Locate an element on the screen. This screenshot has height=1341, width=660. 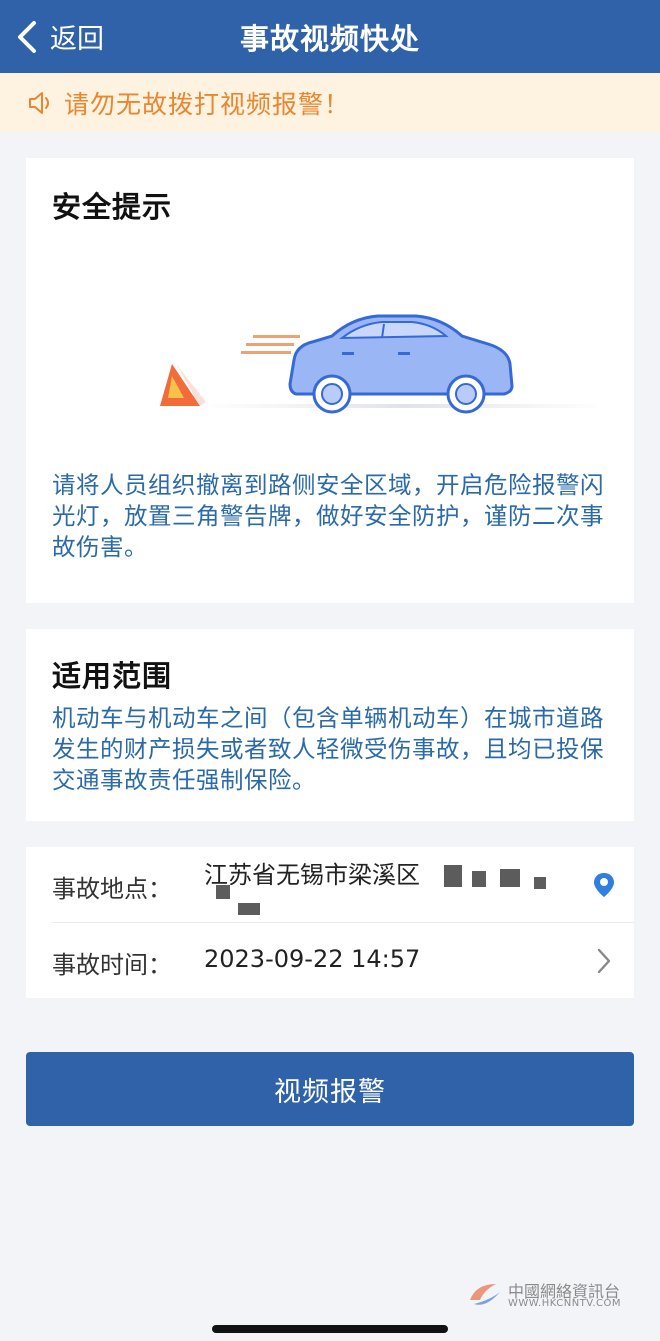
time-row: 事故时间： 2023-09-22 14:57 is located at coordinates (330, 960).